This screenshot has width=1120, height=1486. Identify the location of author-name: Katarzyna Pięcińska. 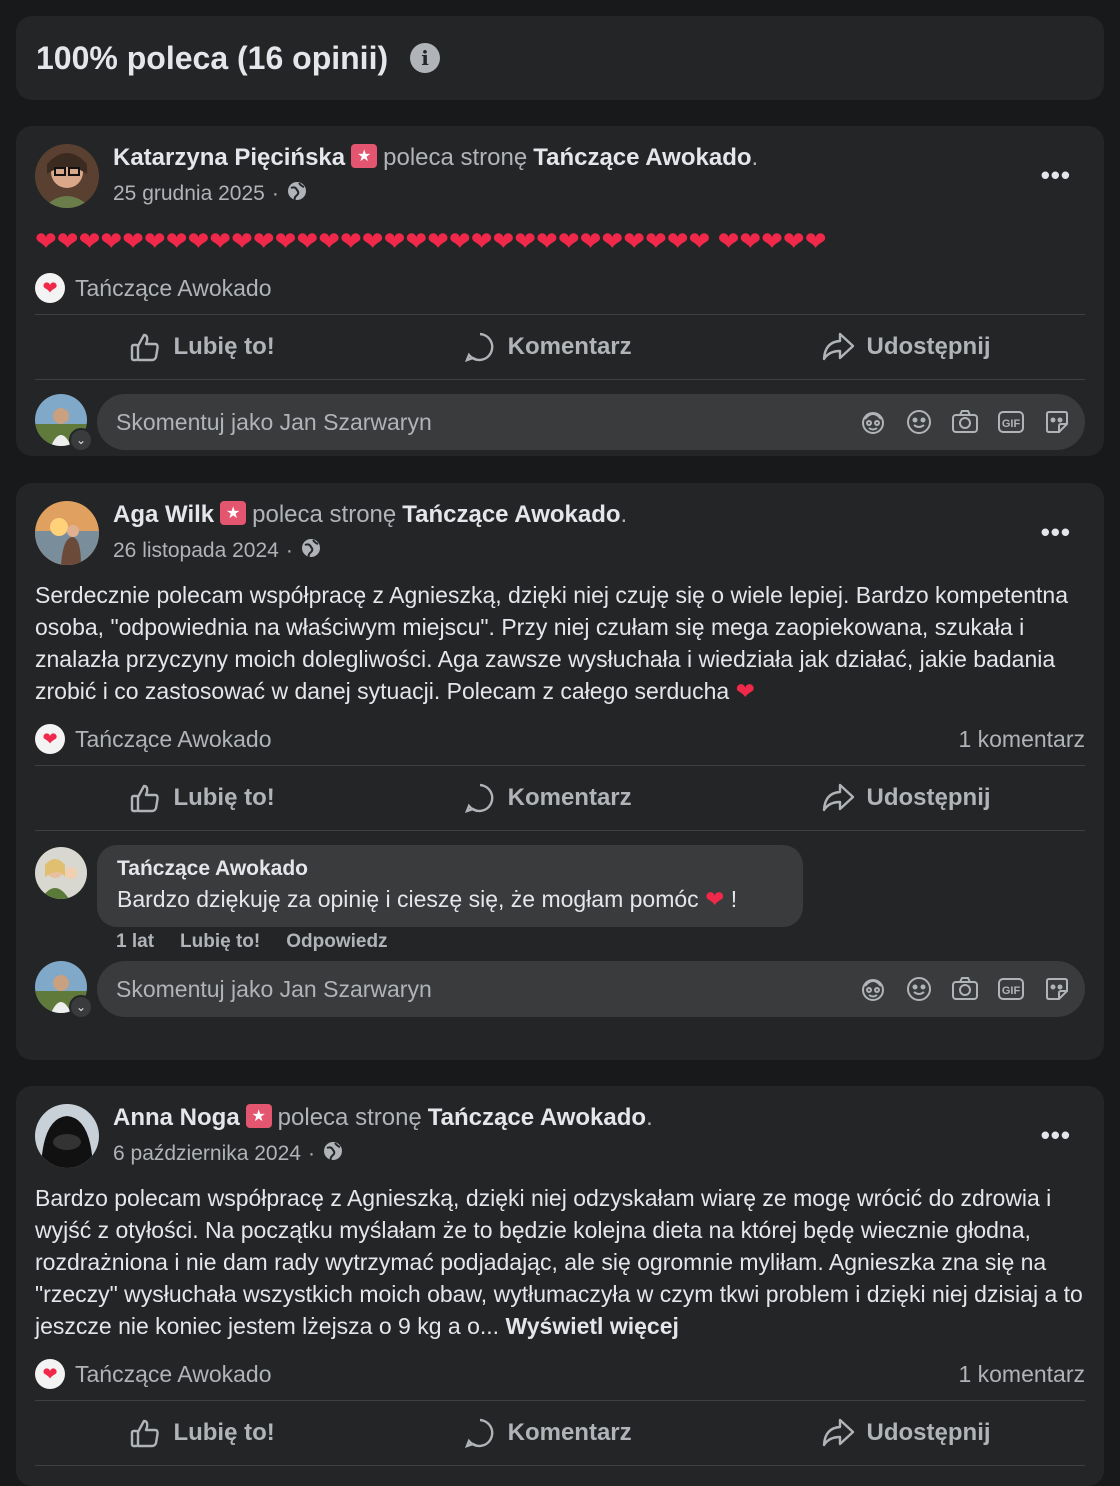
(229, 158).